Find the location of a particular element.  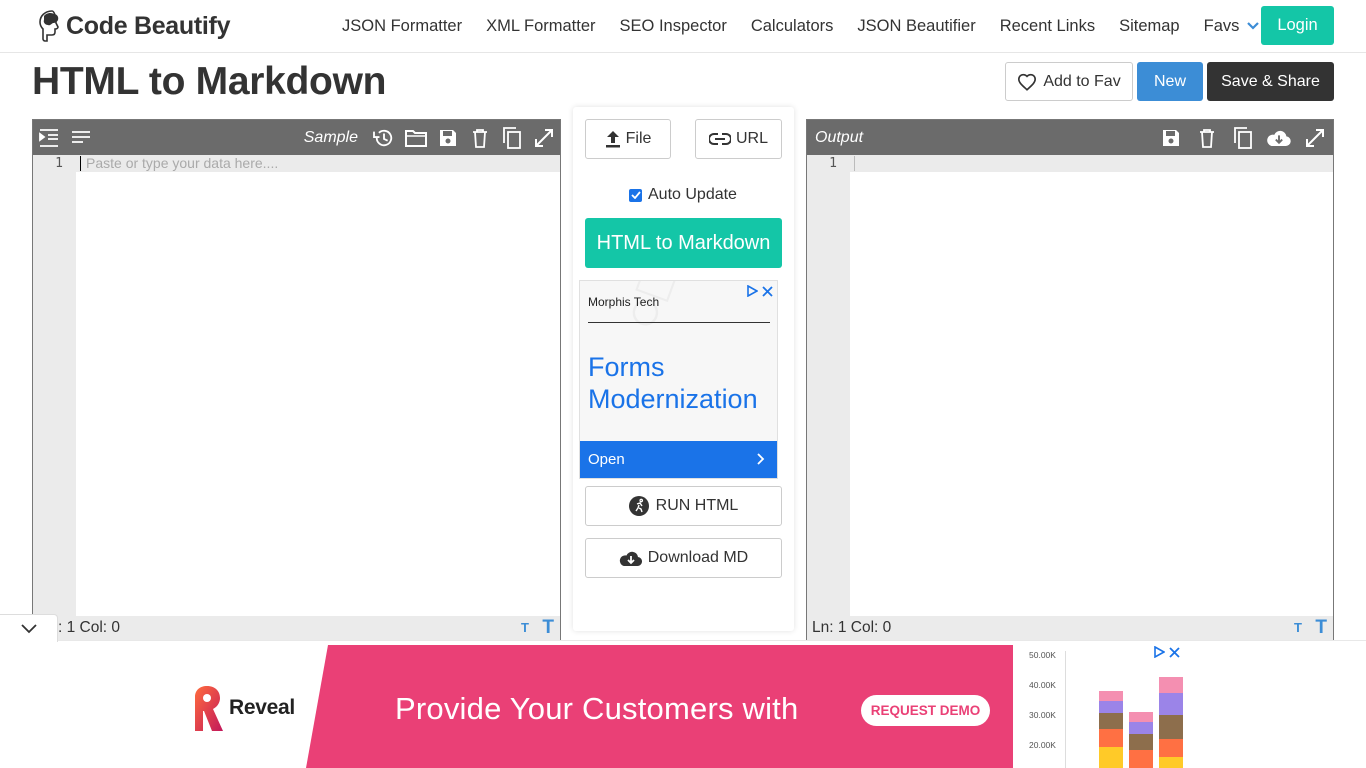

run-icon is located at coordinates (638, 506).